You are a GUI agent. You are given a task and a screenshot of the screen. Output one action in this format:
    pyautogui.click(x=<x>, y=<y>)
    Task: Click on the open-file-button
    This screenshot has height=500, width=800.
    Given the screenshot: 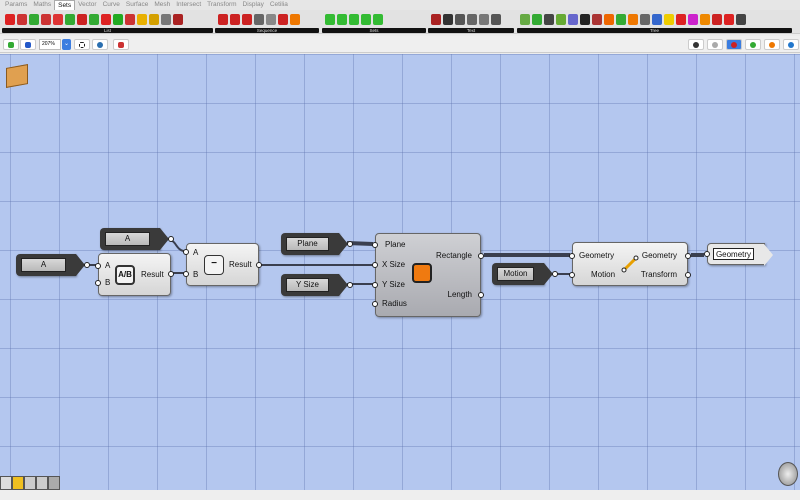 What is the action you would take?
    pyautogui.click(x=11, y=44)
    